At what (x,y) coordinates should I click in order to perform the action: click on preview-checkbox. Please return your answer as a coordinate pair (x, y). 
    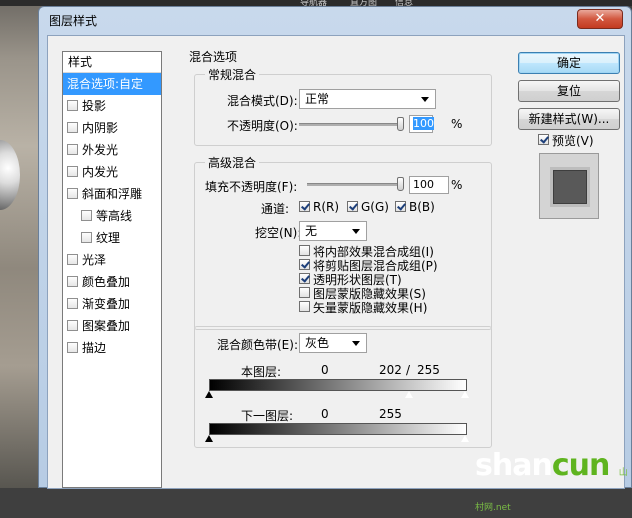
    Looking at the image, I should click on (543, 139).